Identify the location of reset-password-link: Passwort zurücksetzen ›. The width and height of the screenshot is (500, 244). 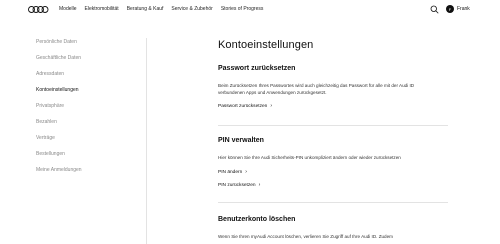
(245, 106).